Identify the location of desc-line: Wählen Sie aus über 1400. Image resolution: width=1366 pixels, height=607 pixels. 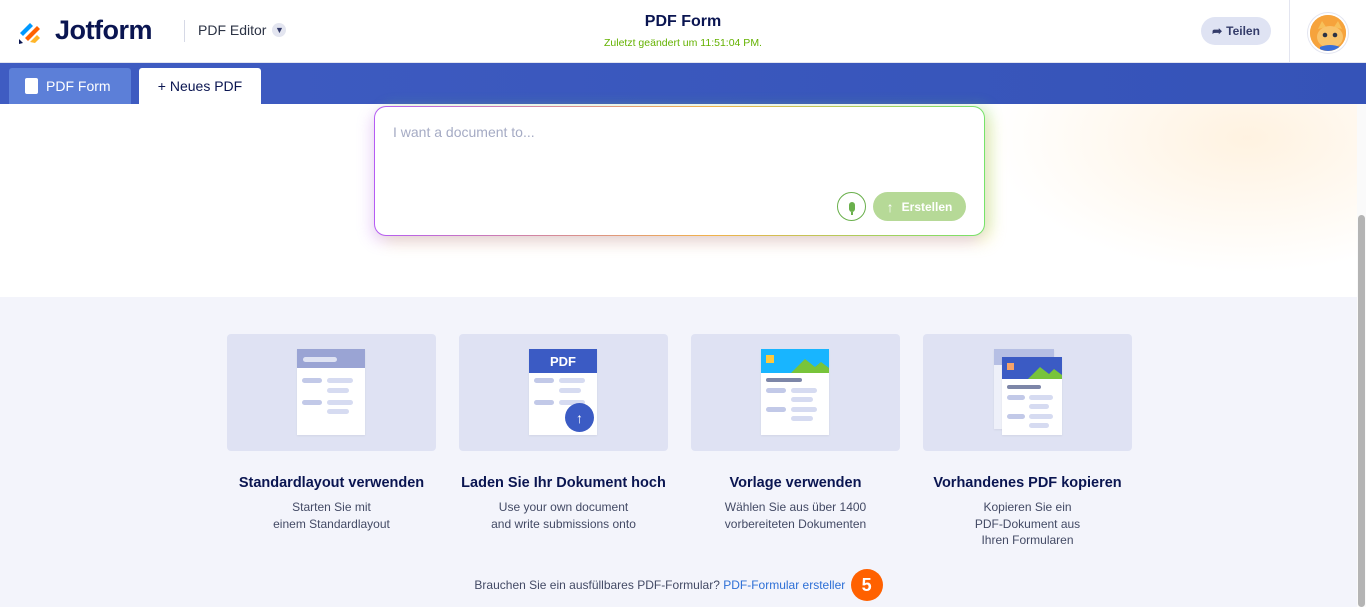
(795, 507).